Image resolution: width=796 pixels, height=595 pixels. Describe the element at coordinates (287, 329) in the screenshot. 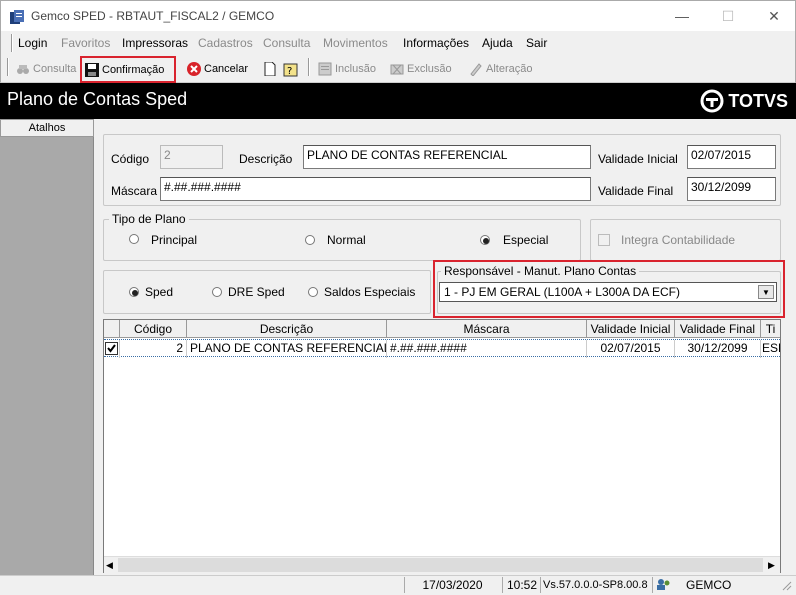

I see `column-header-descricao: Descrição` at that location.